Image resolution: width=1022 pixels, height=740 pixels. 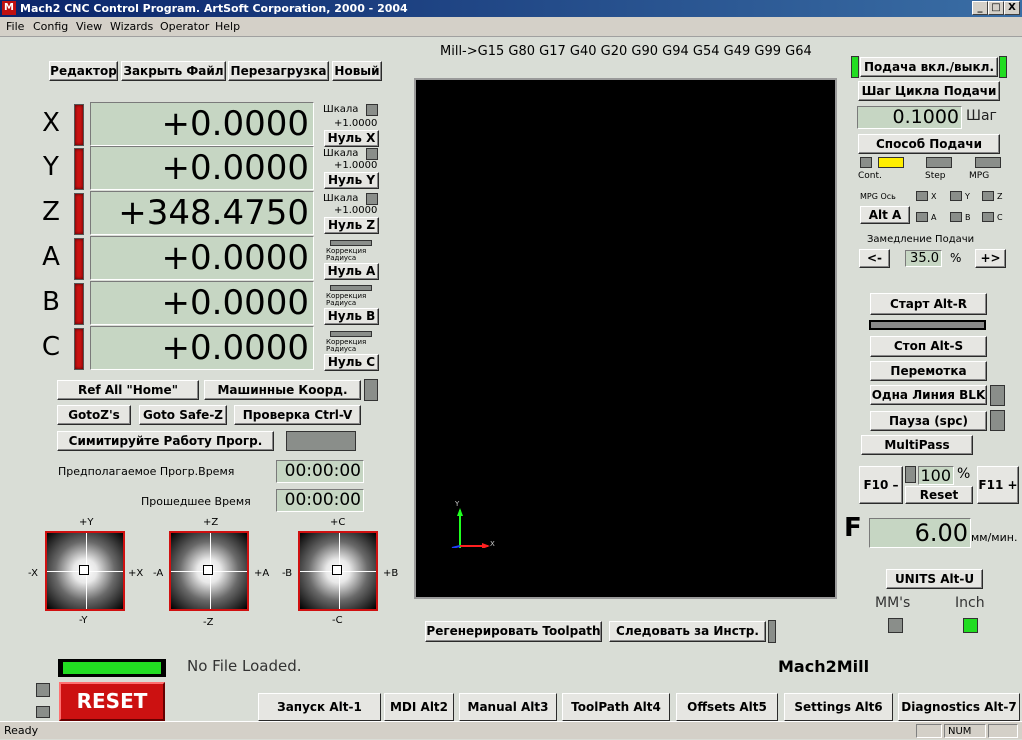 I want to click on feed-override-unit: %, so click(x=964, y=474).